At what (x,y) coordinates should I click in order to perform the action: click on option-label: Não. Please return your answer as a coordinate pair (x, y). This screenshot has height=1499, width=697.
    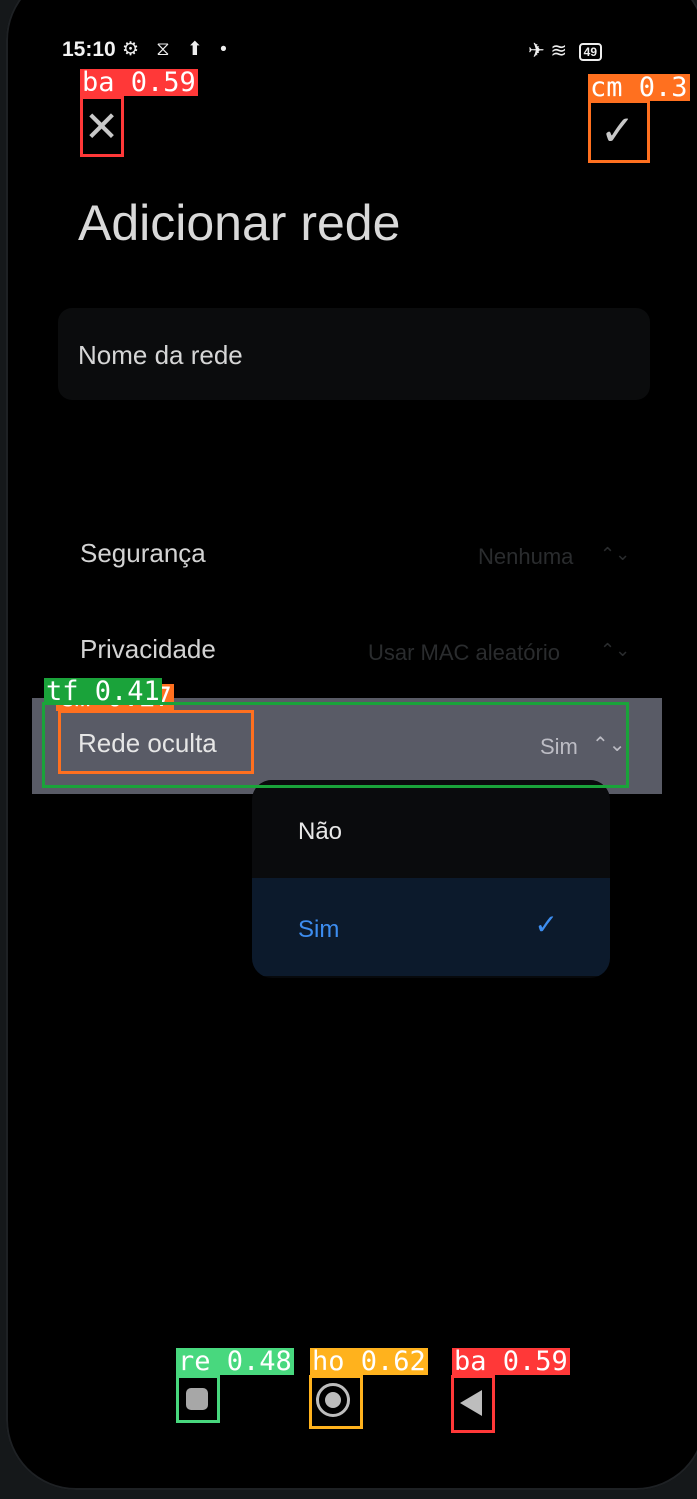
    Looking at the image, I should click on (320, 831).